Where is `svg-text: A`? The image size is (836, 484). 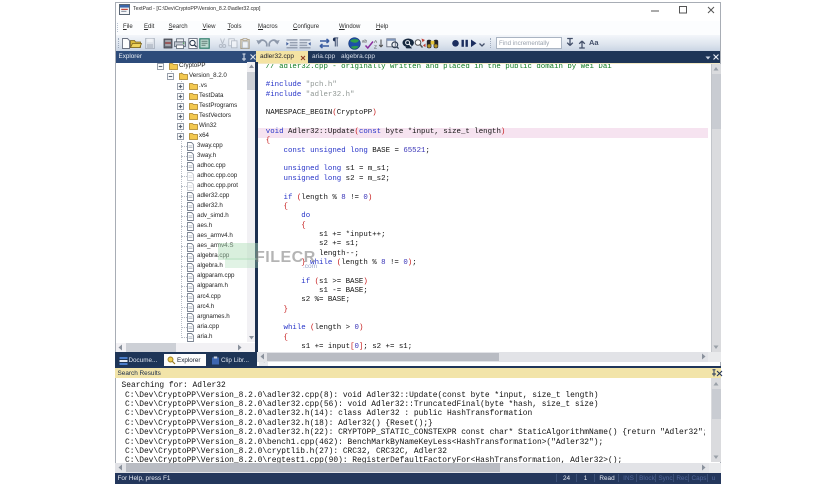 svg-text: A is located at coordinates (376, 42).